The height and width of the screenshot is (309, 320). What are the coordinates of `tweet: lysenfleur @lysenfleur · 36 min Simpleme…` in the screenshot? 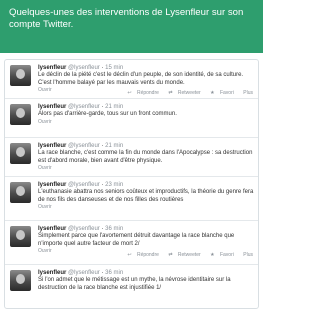 It's located at (131, 243).